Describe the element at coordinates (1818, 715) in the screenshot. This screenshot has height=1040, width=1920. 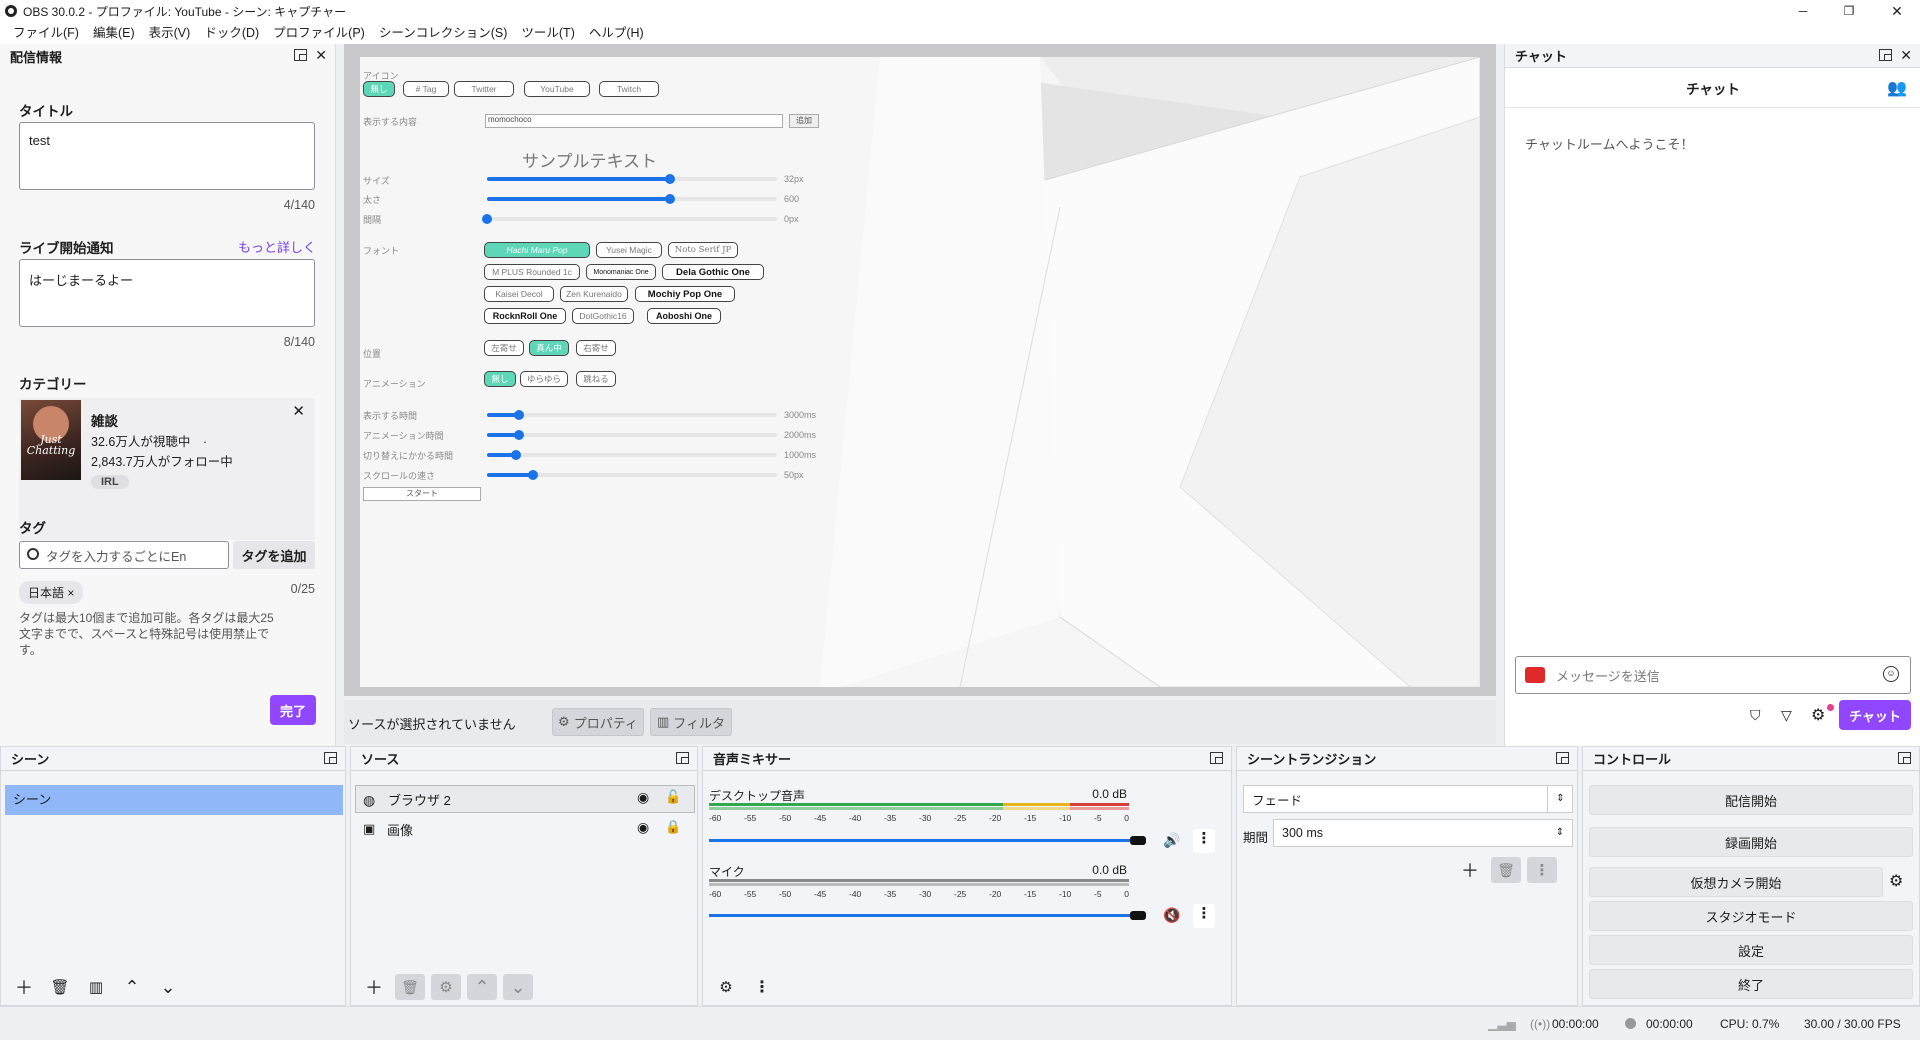
I see `chat-settings-icon: ⚙` at that location.